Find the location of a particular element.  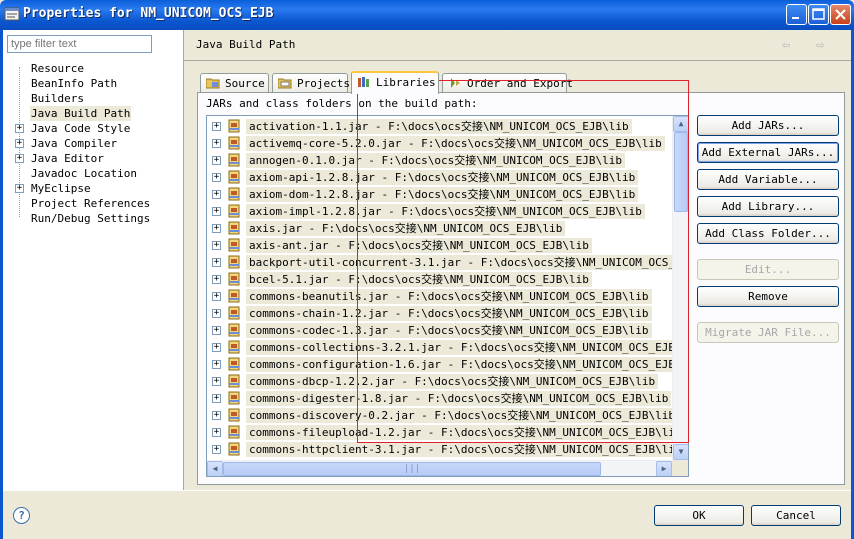

vertical-scrollbar: ▲ ▼ is located at coordinates (680, 288).